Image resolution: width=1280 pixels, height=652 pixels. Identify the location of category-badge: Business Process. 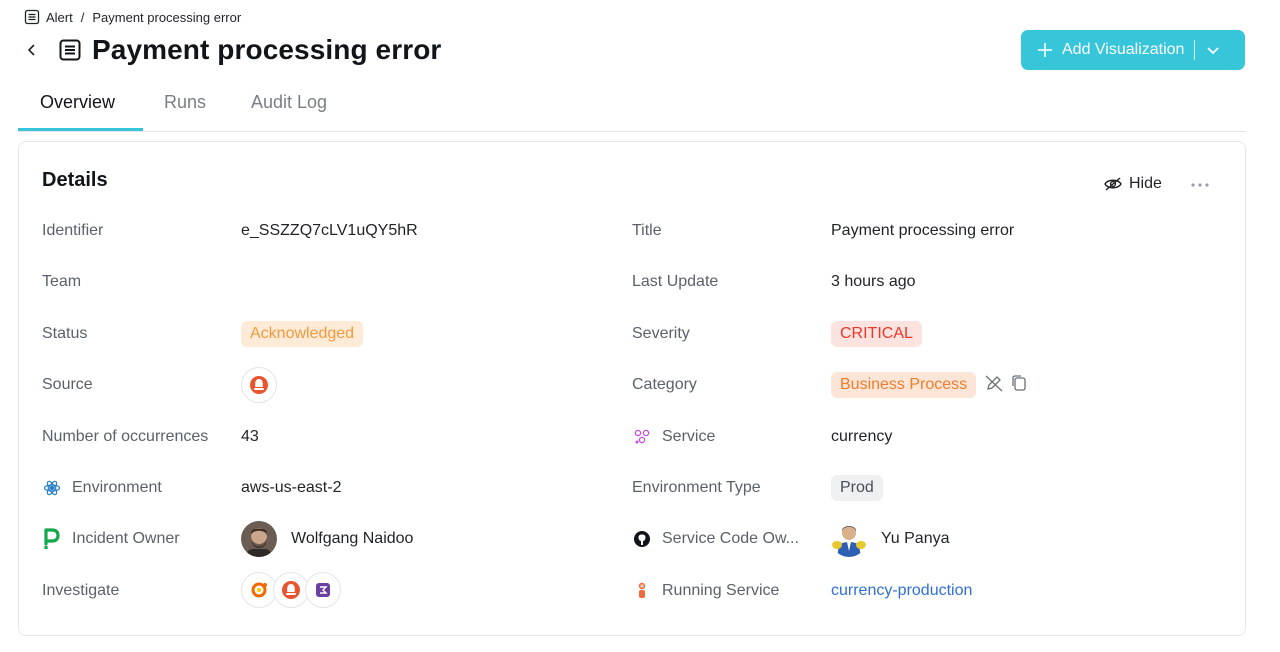
(904, 385).